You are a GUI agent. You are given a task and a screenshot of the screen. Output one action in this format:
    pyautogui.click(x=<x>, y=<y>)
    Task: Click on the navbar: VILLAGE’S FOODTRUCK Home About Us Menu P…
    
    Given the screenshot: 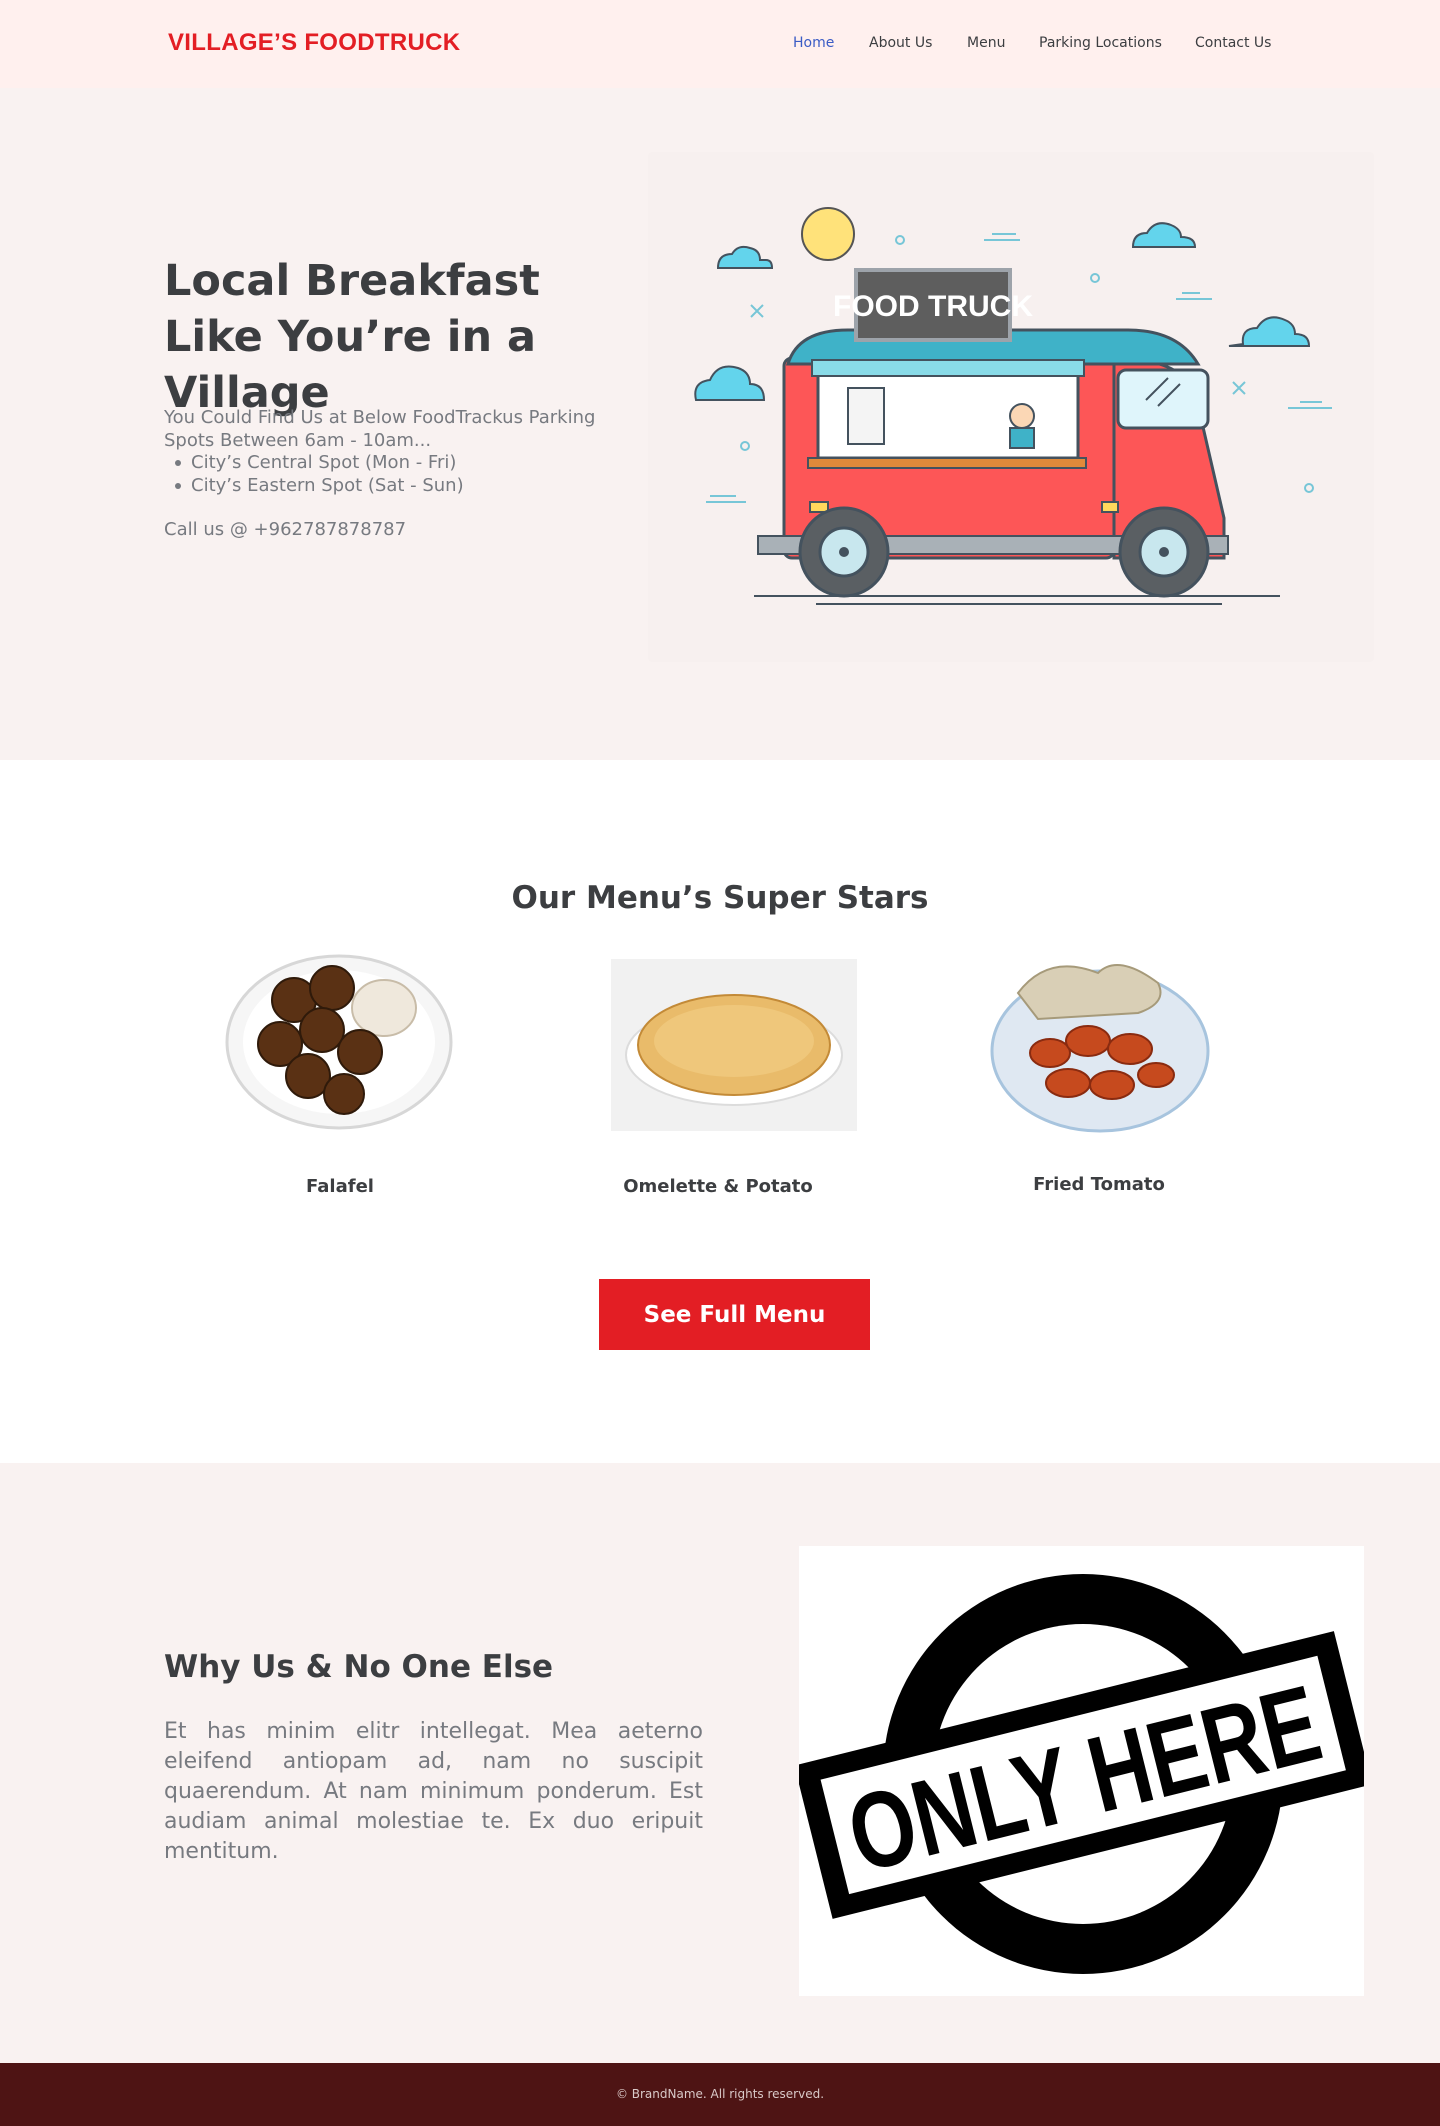 What is the action you would take?
    pyautogui.click(x=720, y=44)
    